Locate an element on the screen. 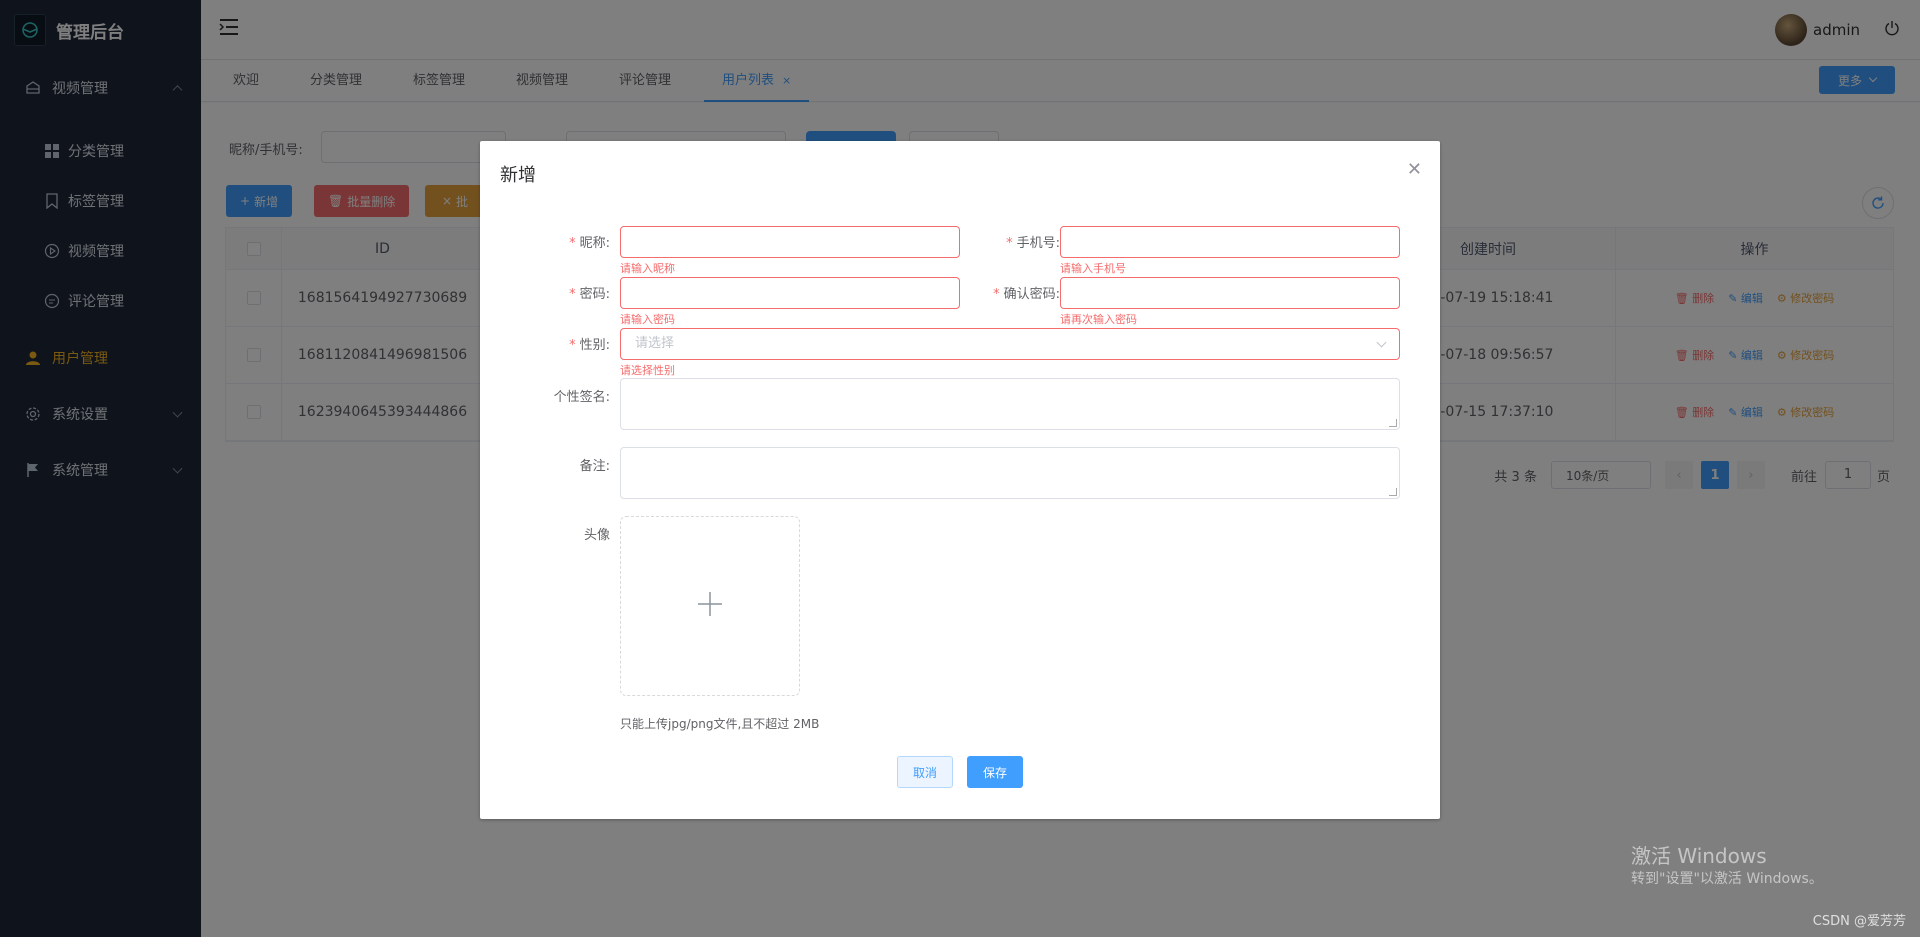 The image size is (1920, 937). avatar-label: 头像 is located at coordinates (596, 535).